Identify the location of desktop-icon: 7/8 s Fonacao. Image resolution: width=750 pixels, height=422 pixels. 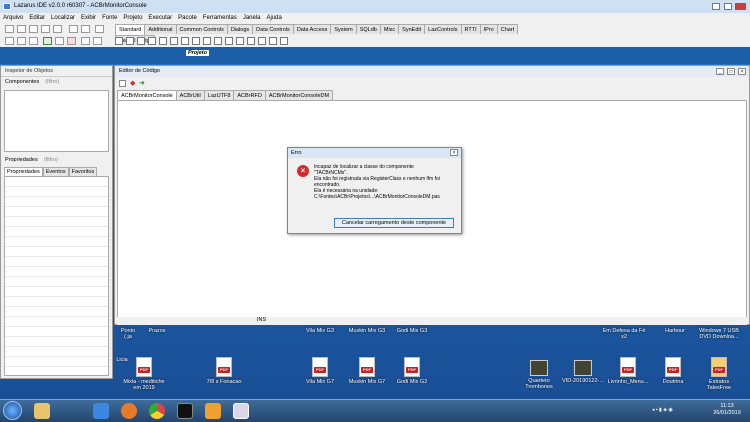
(224, 371).